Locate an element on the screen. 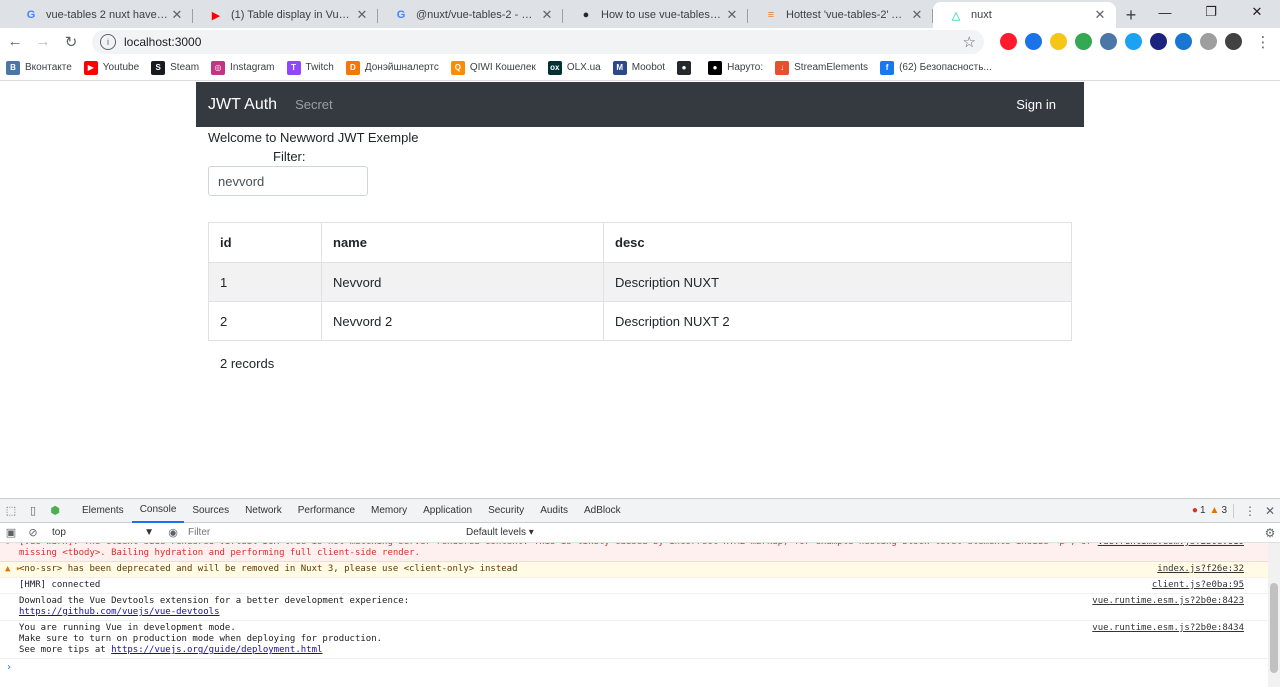 This screenshot has height=688, width=1280. error-count-icon: ● is located at coordinates (1195, 510).